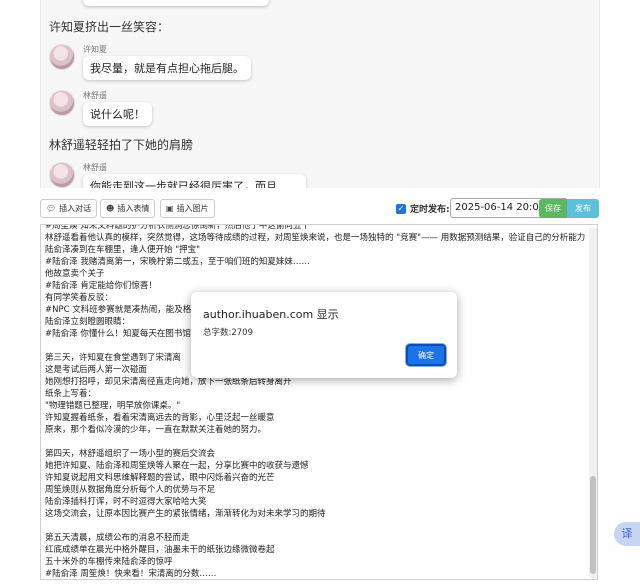  I want to click on editor-line: 周笙焕则从数据角度分析每个人的优势与不足, so click(130, 490).